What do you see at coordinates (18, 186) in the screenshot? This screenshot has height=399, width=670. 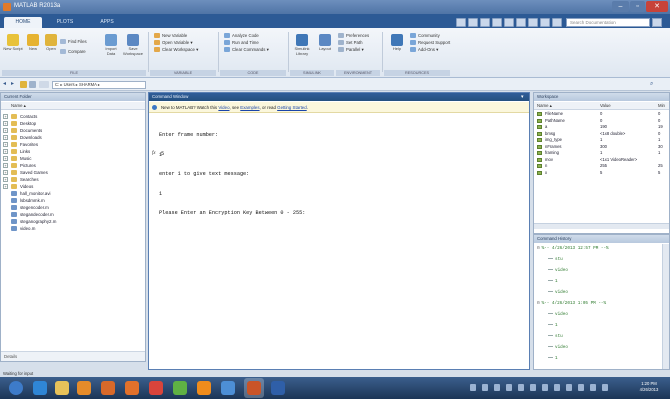 I see `file-list-item: + Videos` at bounding box center [18, 186].